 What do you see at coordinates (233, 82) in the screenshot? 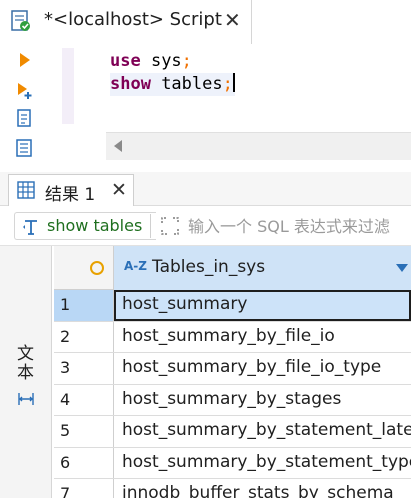
I see `text-caret` at bounding box center [233, 82].